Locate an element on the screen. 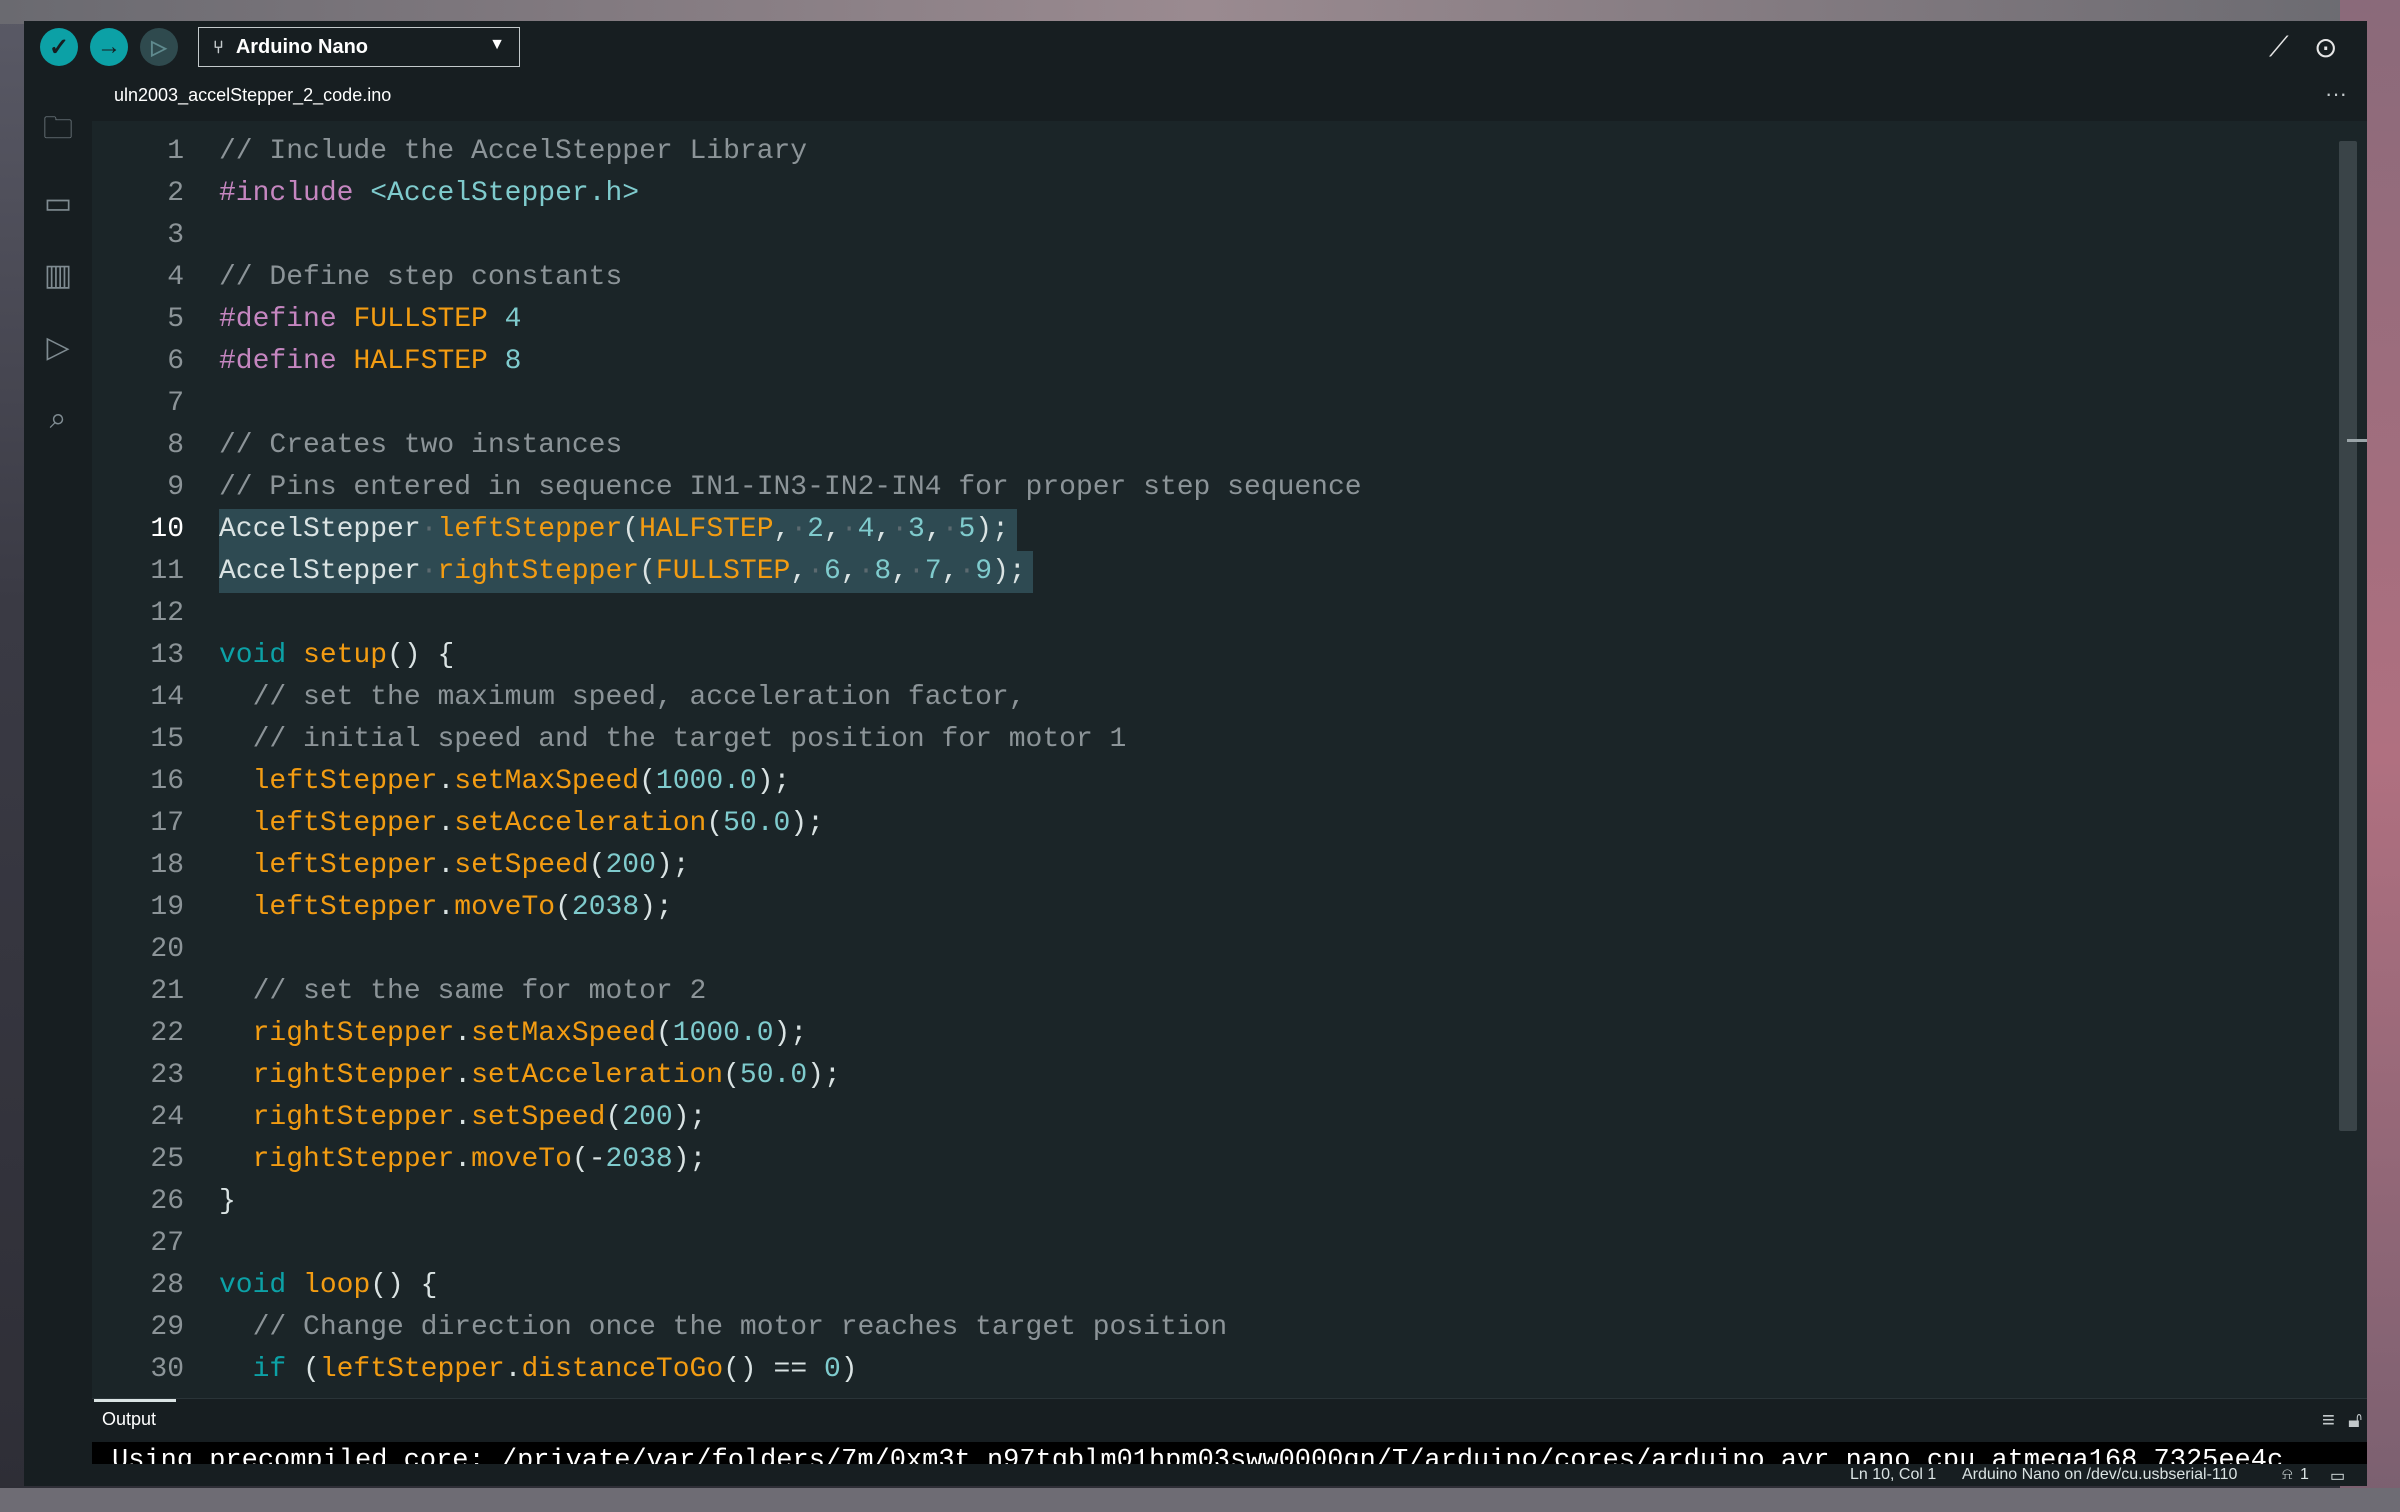  upload-button: → is located at coordinates (109, 47).